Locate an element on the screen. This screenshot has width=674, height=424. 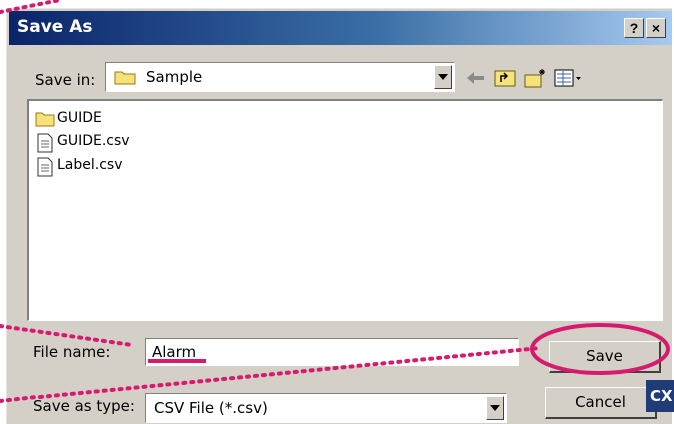
list-item: GUIDE is located at coordinates (135, 120).